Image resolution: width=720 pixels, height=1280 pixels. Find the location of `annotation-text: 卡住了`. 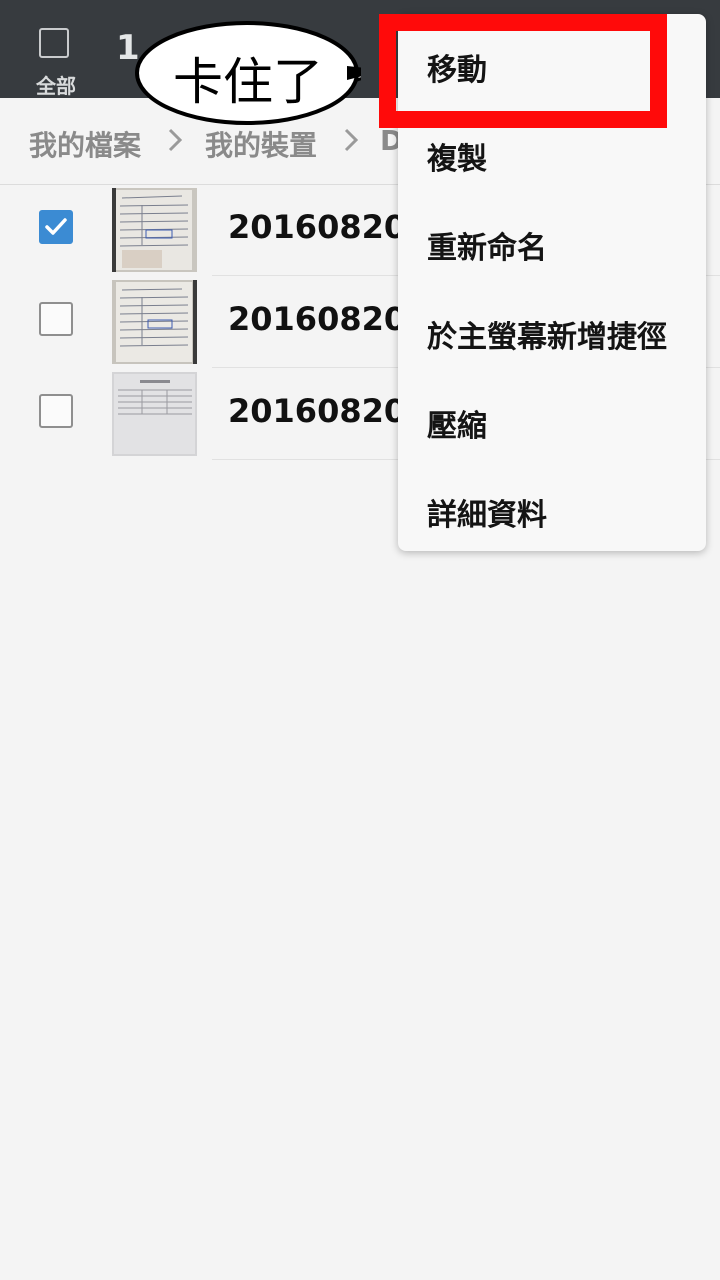

annotation-text: 卡住了 is located at coordinates (248, 82).